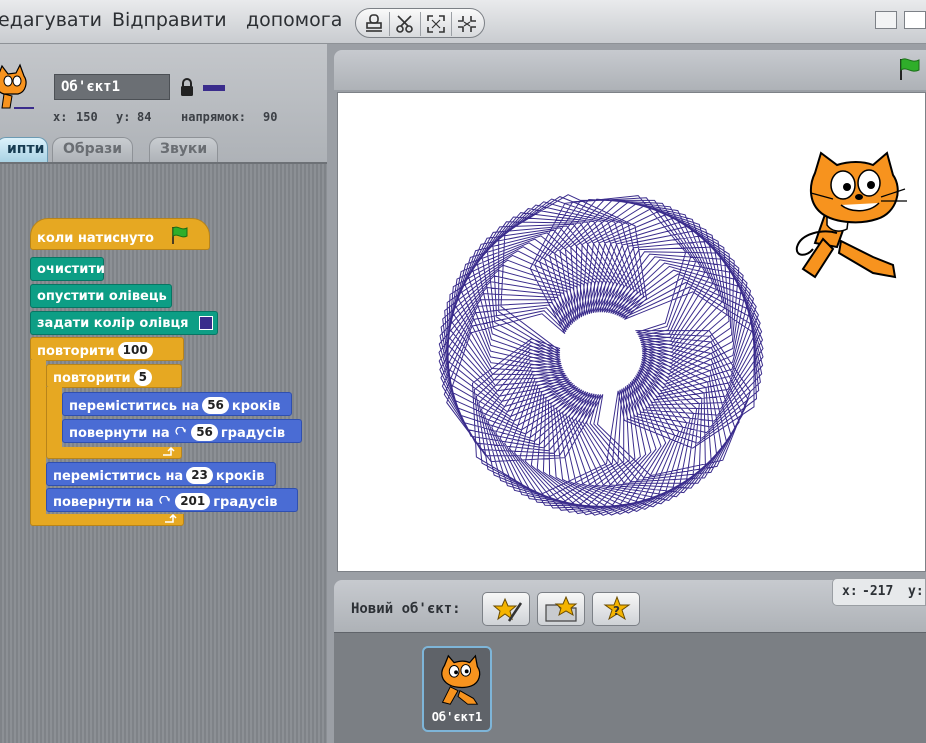 Image resolution: width=926 pixels, height=743 pixels. What do you see at coordinates (123, 117) in the screenshot?
I see `sprite-y-label: y:` at bounding box center [123, 117].